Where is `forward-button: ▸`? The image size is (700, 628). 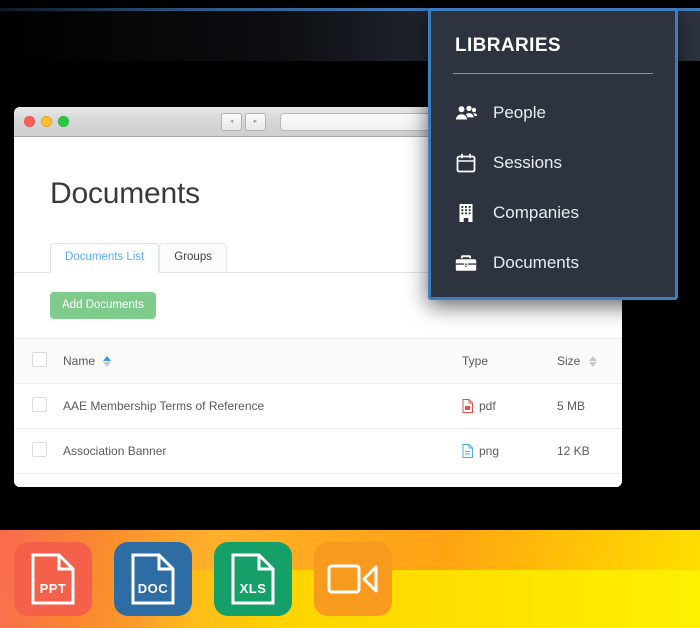
forward-button: ▸ is located at coordinates (255, 121).